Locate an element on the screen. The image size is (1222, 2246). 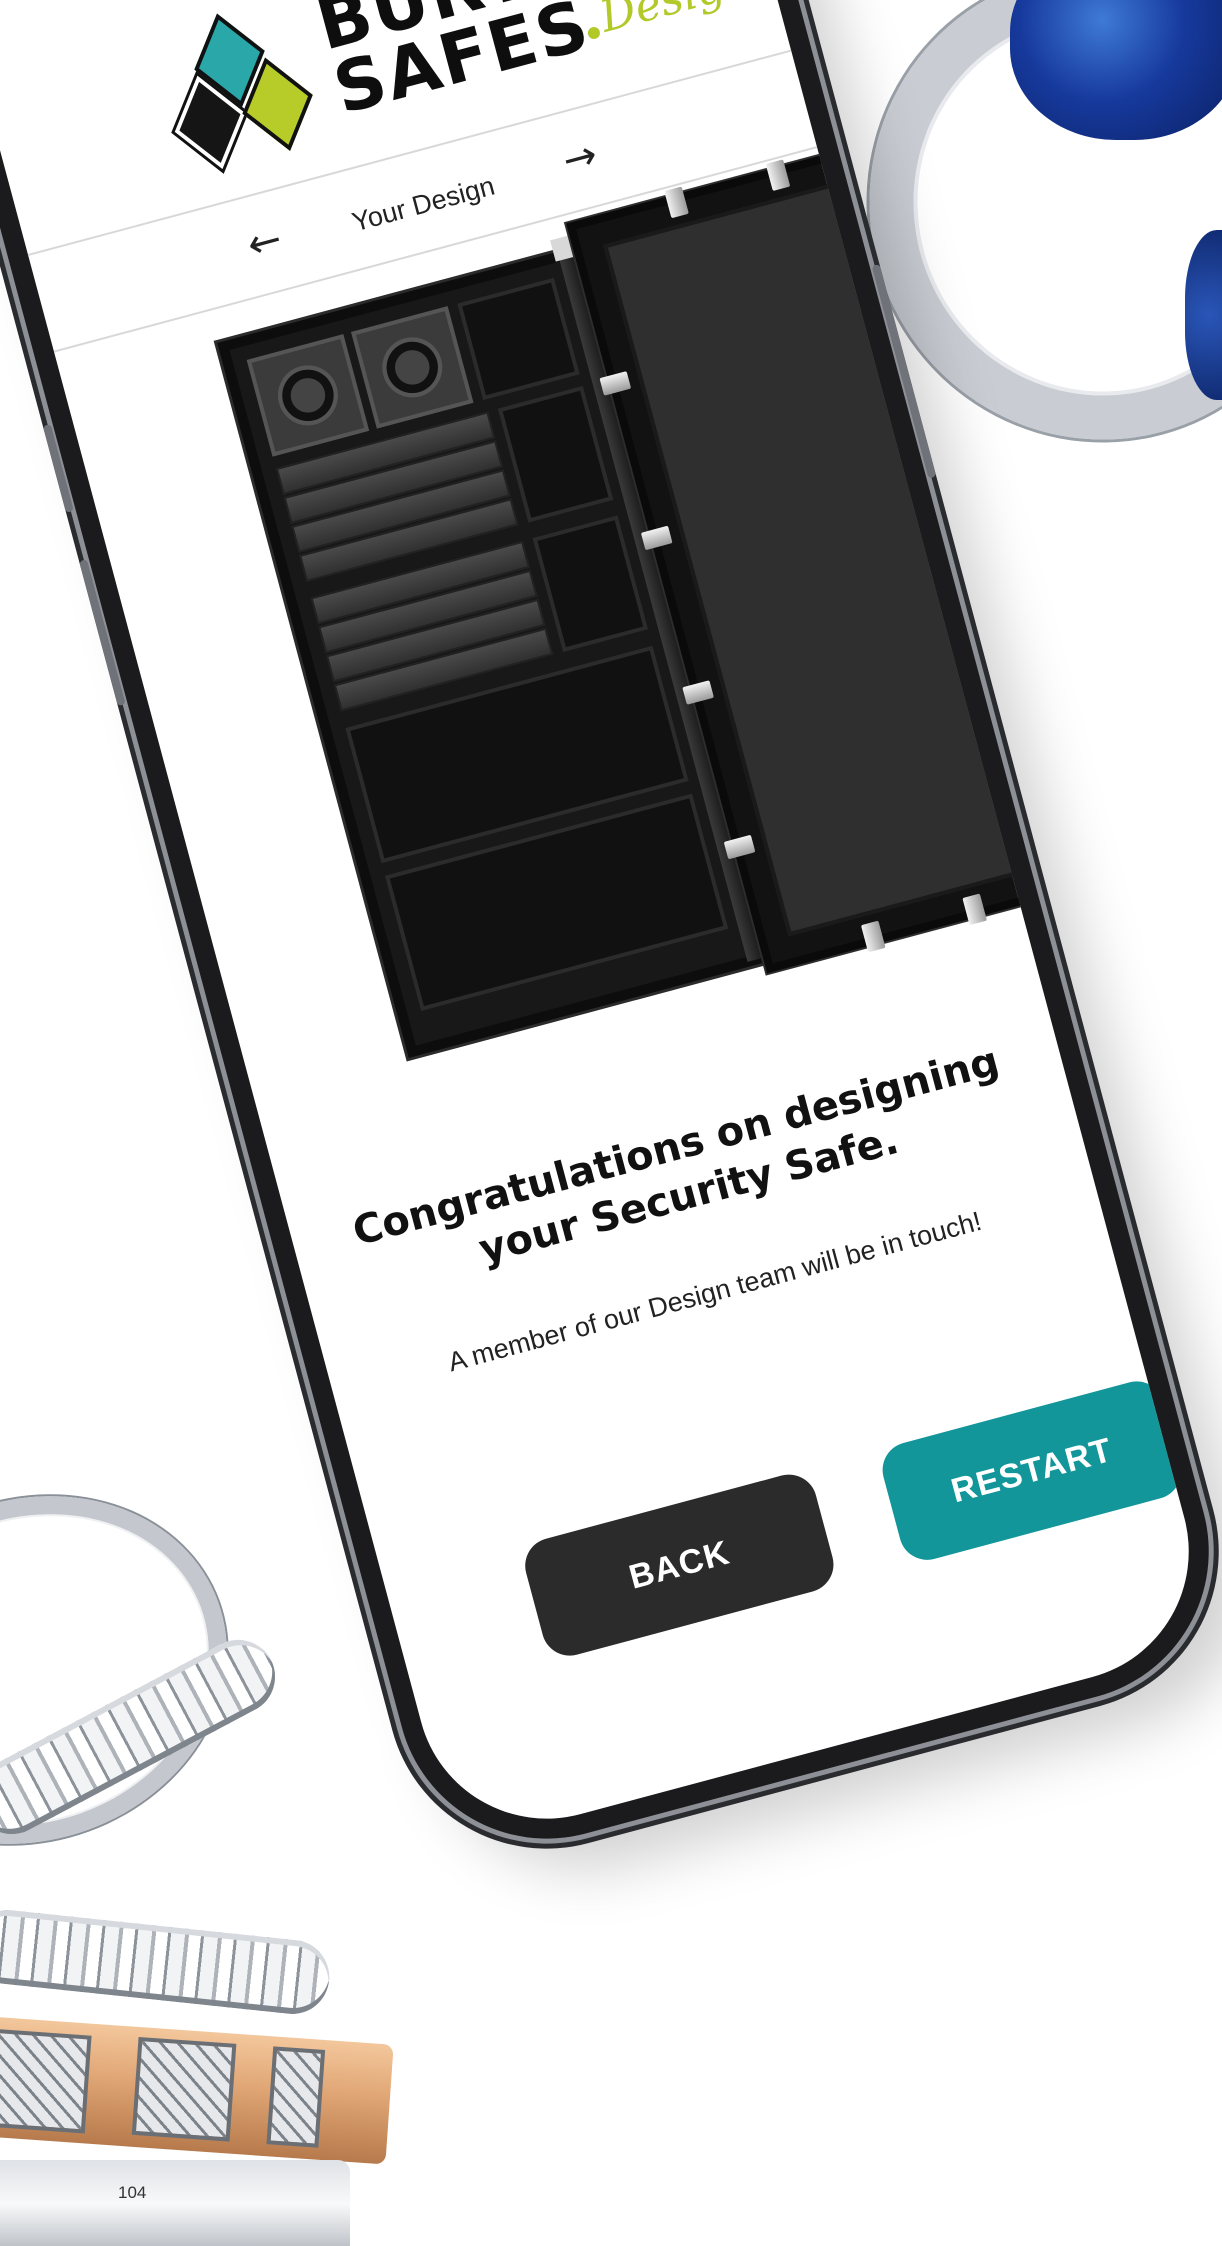
phone-side-button is located at coordinates (58, 468).